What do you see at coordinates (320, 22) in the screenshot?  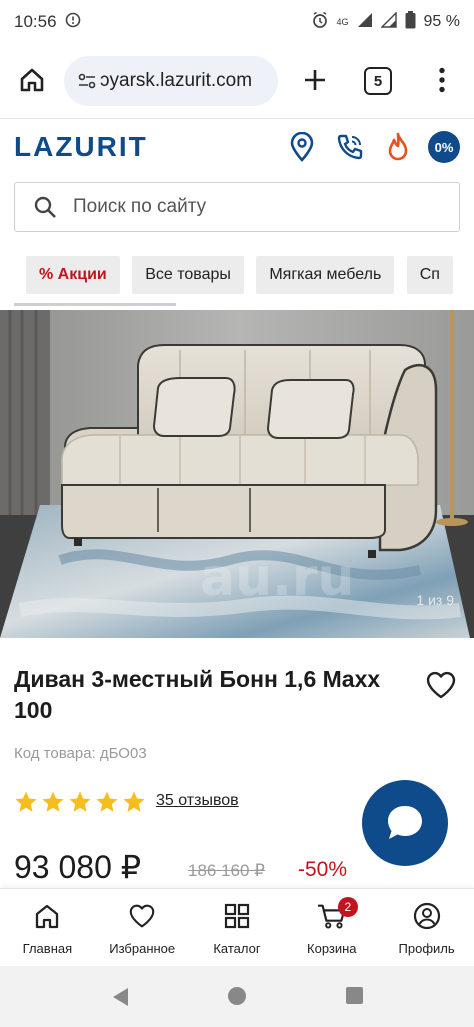 I see `alarm-icon` at bounding box center [320, 22].